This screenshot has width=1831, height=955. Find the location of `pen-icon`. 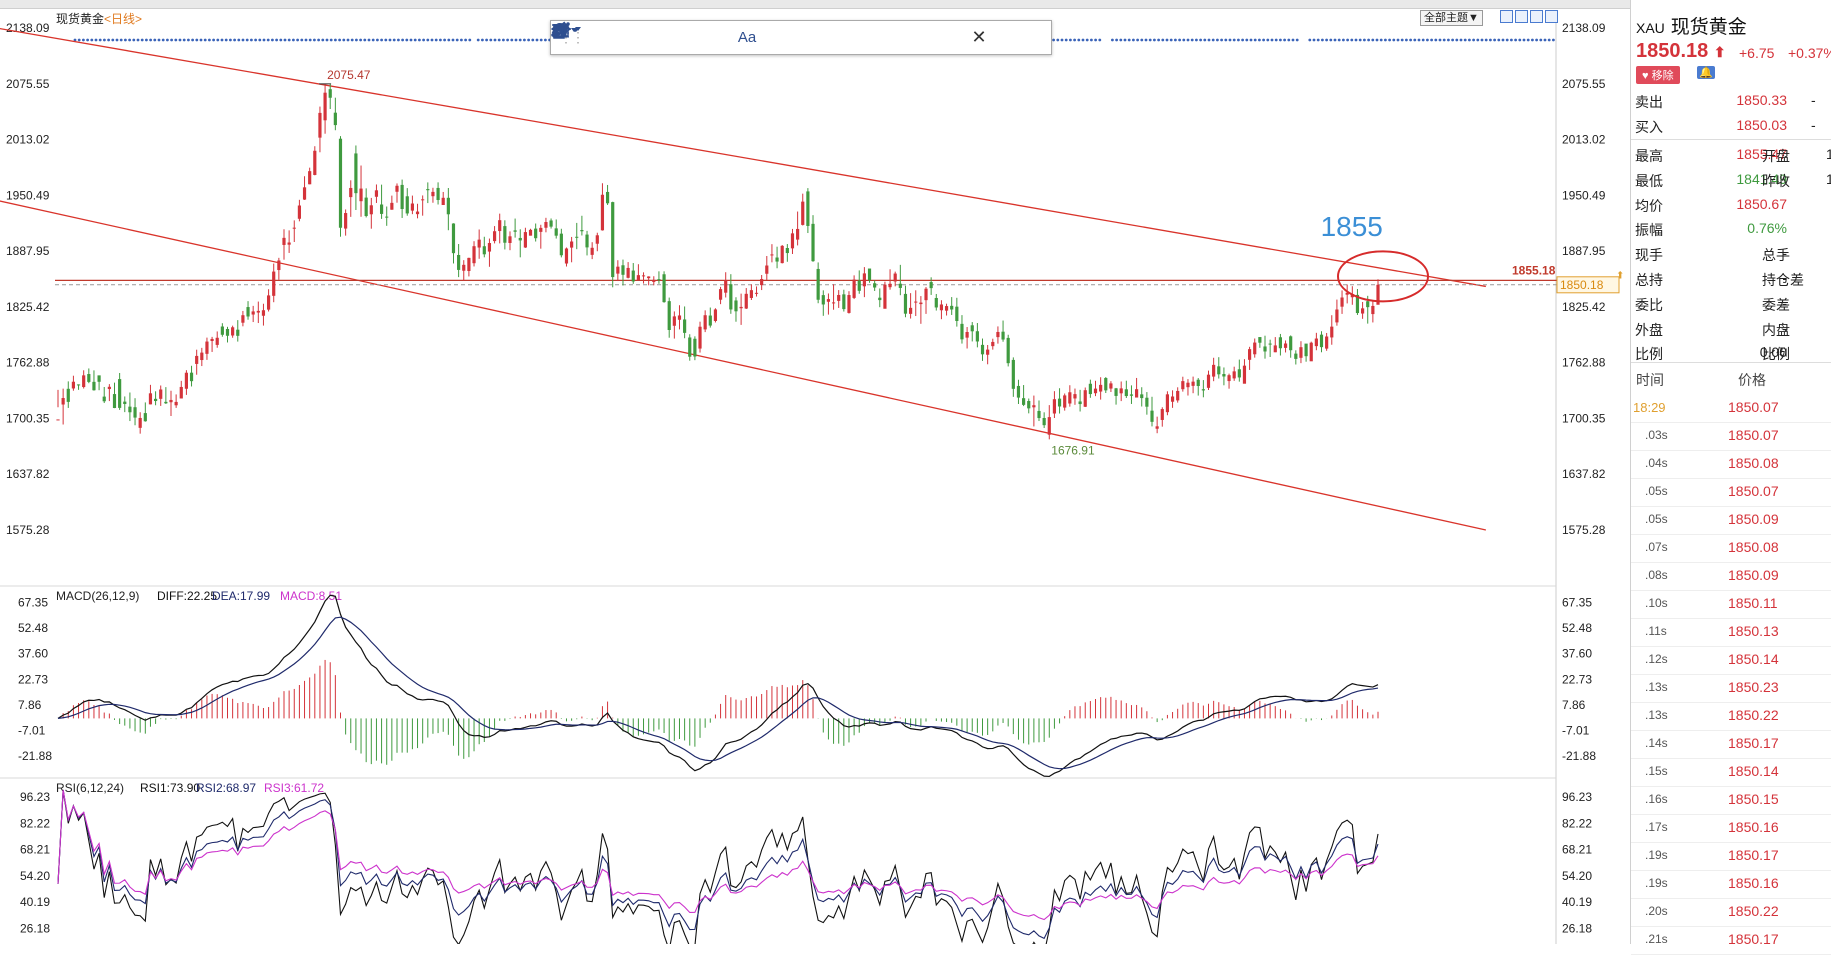

pen-icon is located at coordinates (683, 35).